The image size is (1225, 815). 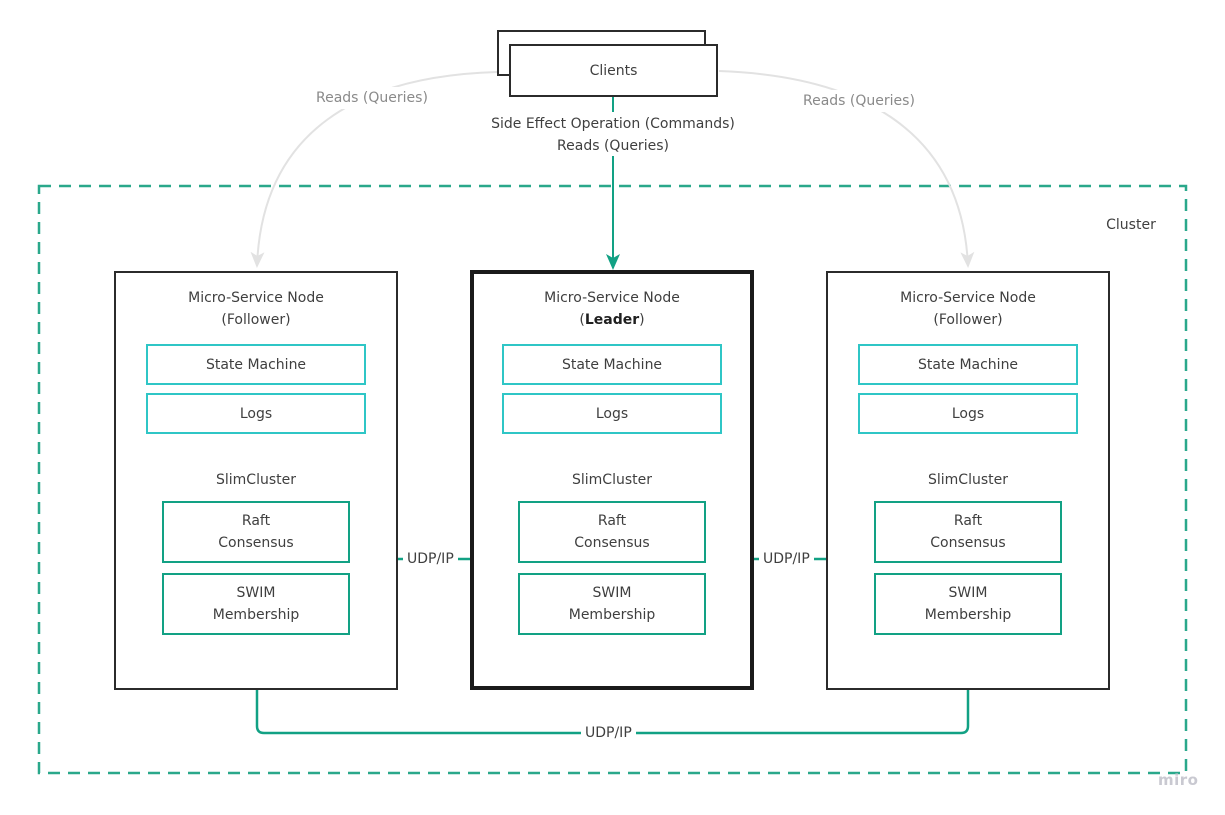 I want to click on role-name: Leader, so click(x=612, y=320).